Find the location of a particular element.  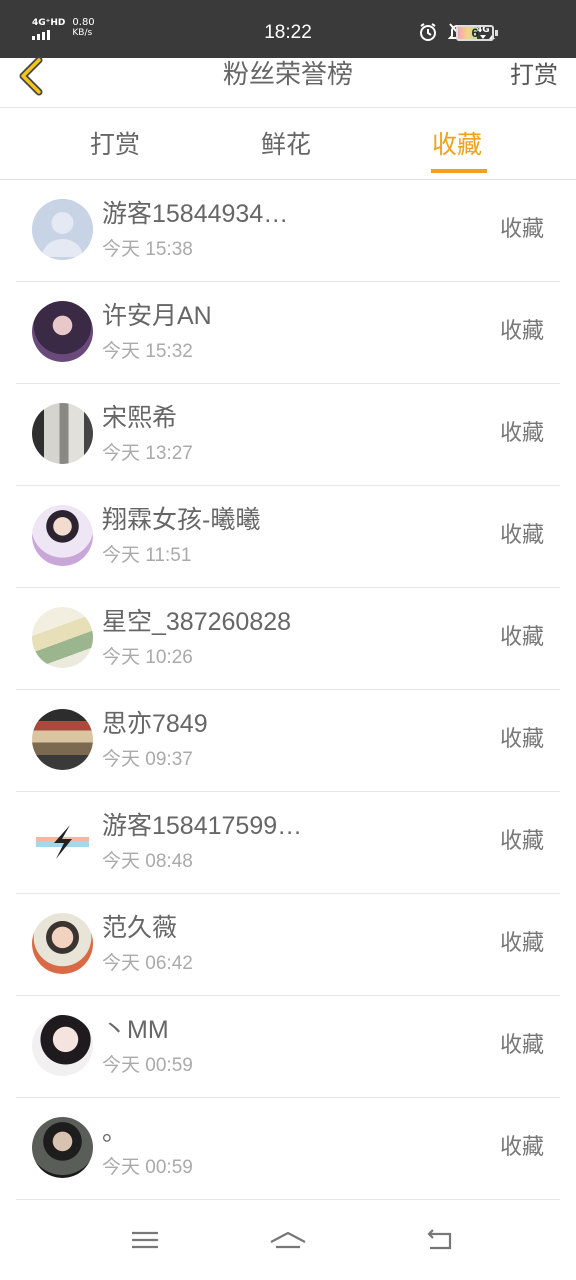

user-name: 许安月AN is located at coordinates (157, 316).